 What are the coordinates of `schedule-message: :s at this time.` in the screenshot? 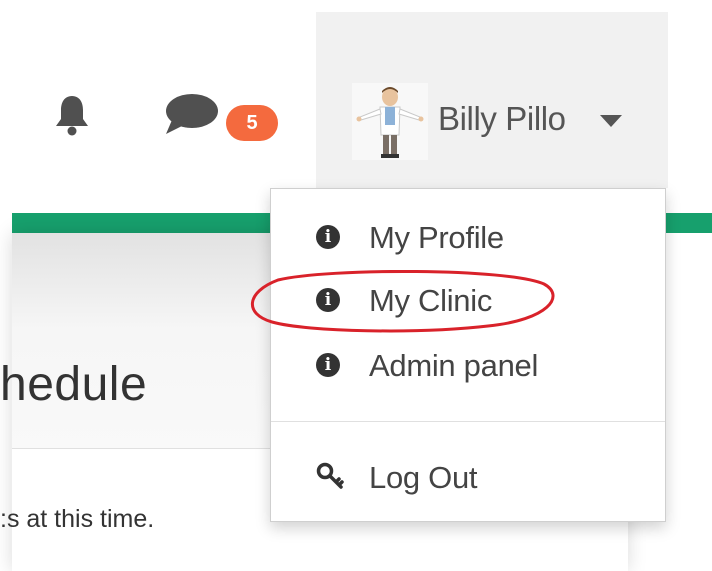 It's located at (77, 519).